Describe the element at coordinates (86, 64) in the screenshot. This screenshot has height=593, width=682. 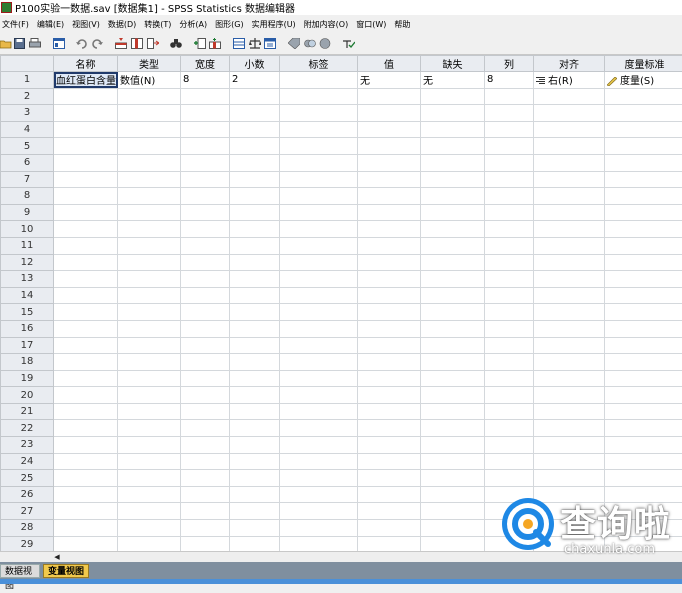
I see `column-header-name: 名称` at that location.